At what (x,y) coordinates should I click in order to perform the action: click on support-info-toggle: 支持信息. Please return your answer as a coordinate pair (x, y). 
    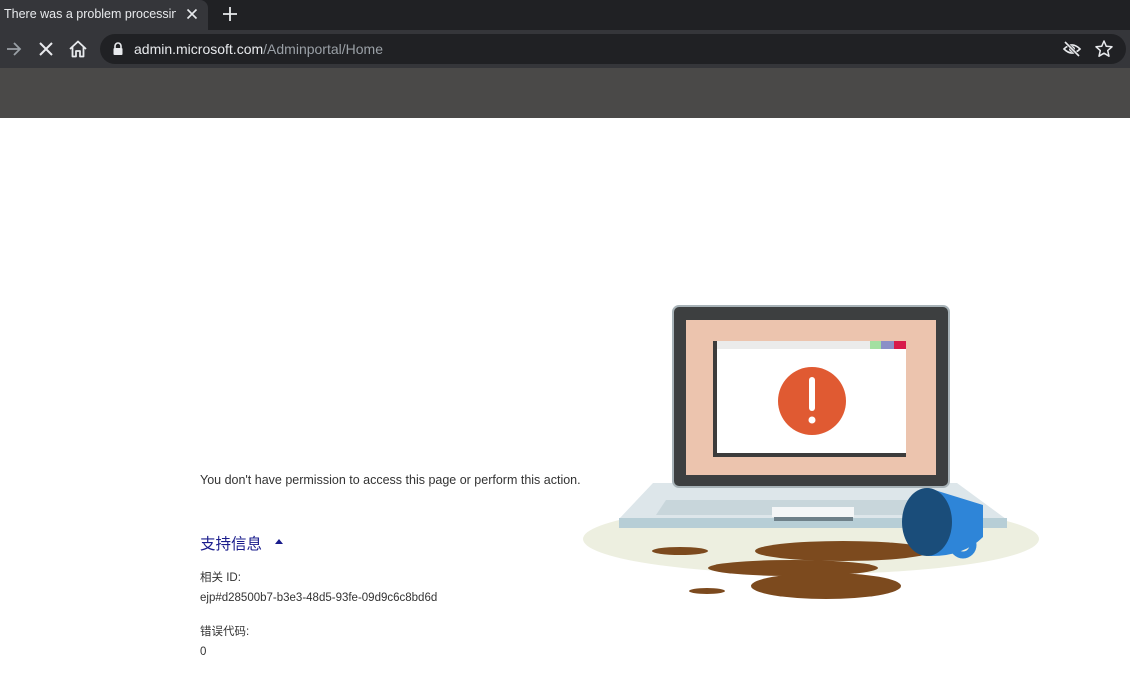
    Looking at the image, I should click on (231, 543).